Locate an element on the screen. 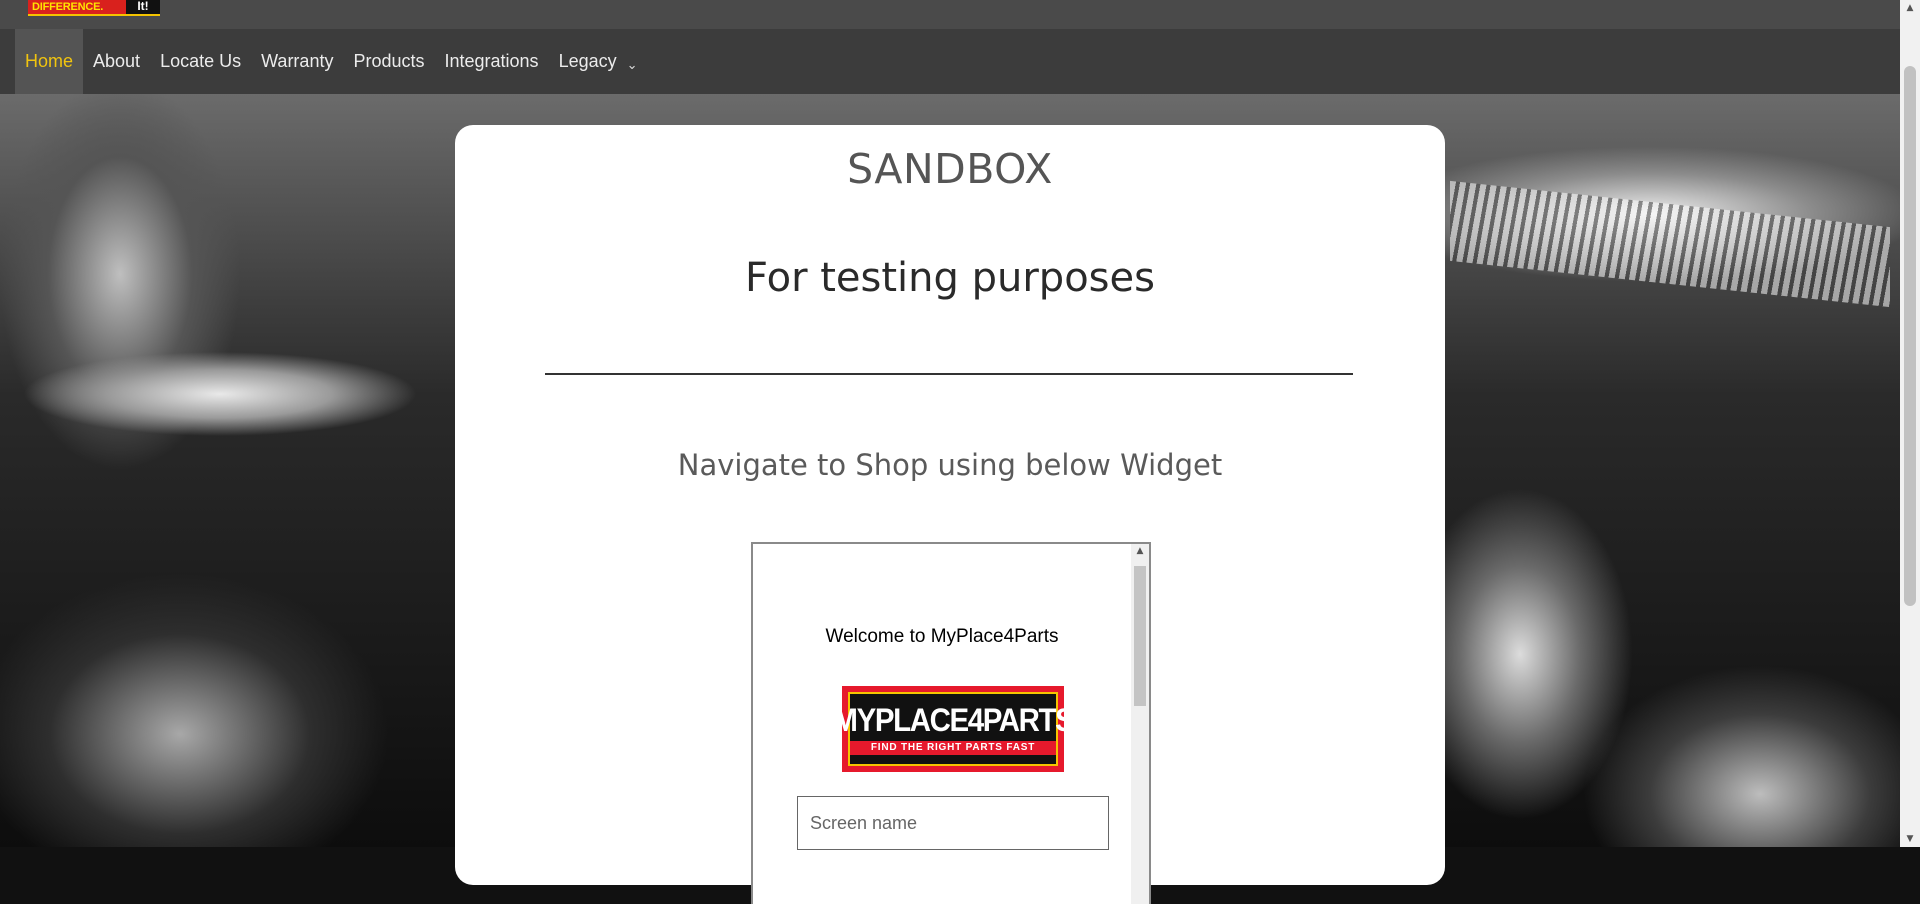  nav-item-label: Home is located at coordinates (49, 61).